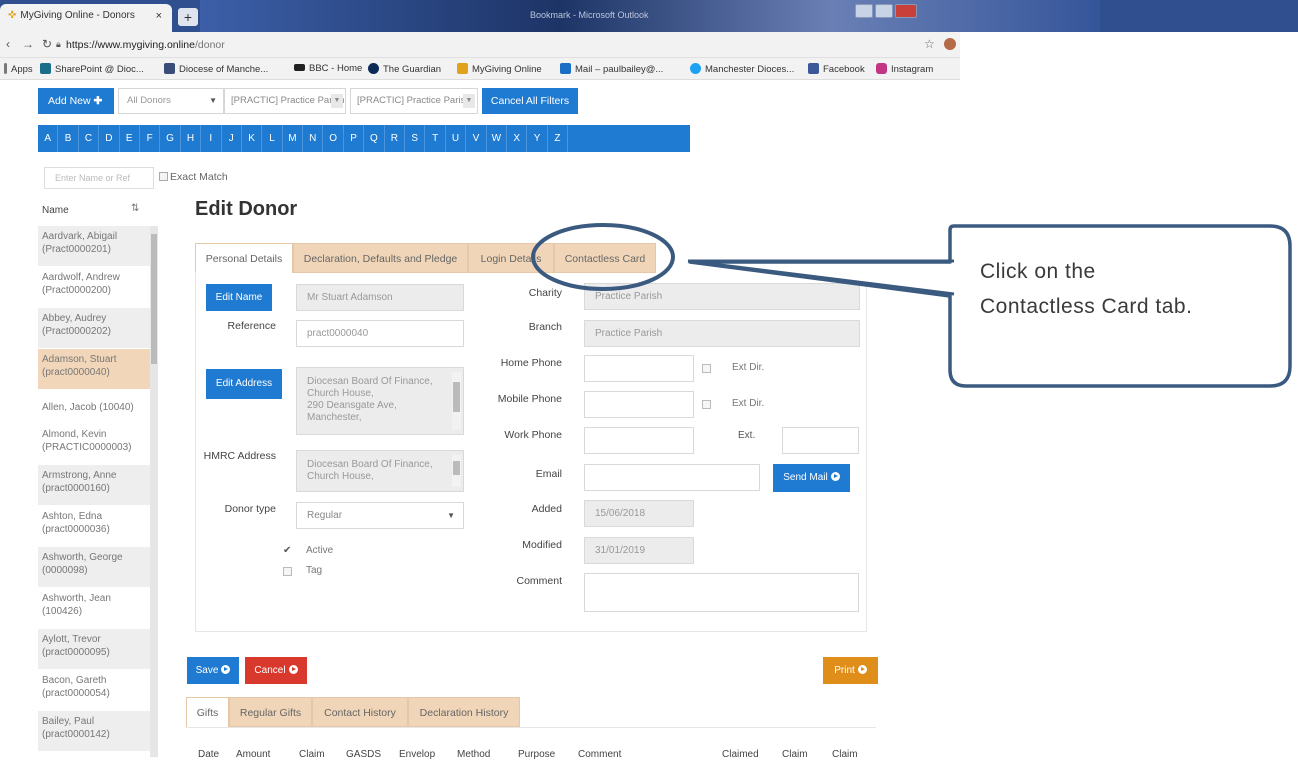 The width and height of the screenshot is (1298, 760). What do you see at coordinates (1086, 289) in the screenshot?
I see `callout-text: Click on the Contactless Card tab.` at bounding box center [1086, 289].